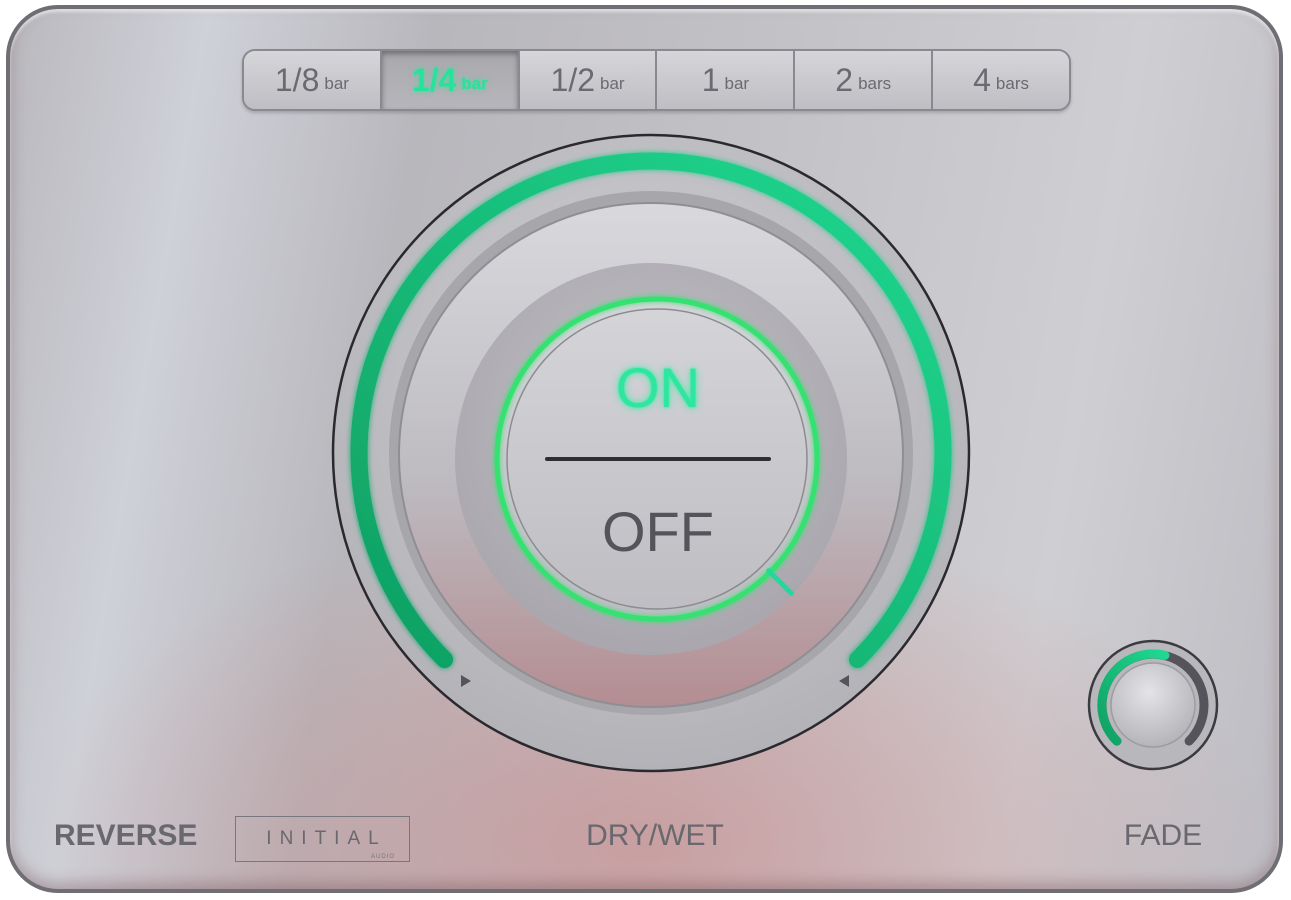  What do you see at coordinates (655, 835) in the screenshot?
I see `dry-wet-label: DRY/WET` at bounding box center [655, 835].